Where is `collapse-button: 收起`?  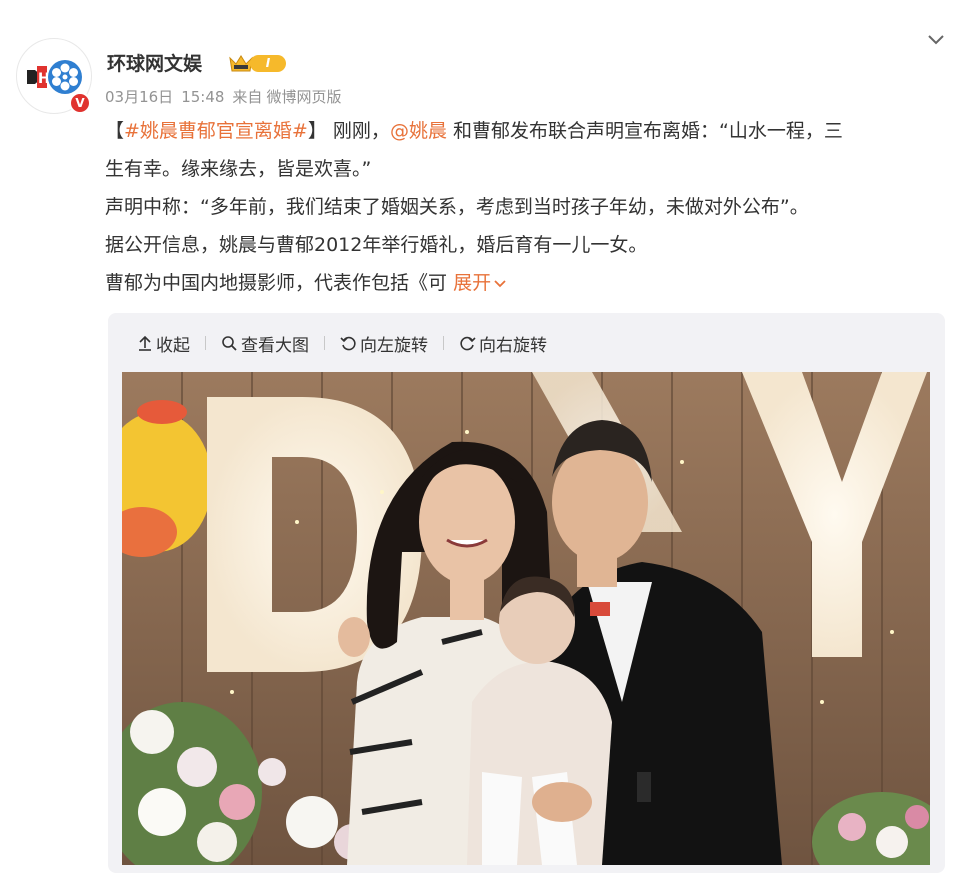
collapse-button: 收起 is located at coordinates (163, 343).